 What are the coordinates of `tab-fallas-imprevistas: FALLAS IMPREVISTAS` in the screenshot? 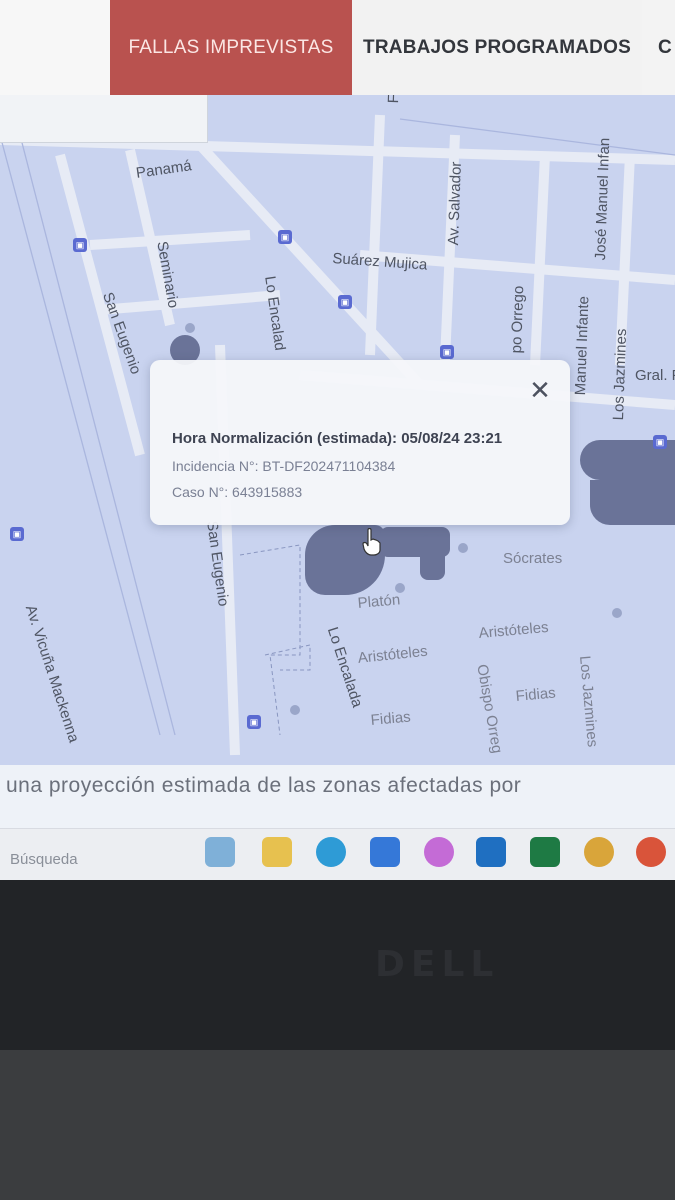 It's located at (231, 47).